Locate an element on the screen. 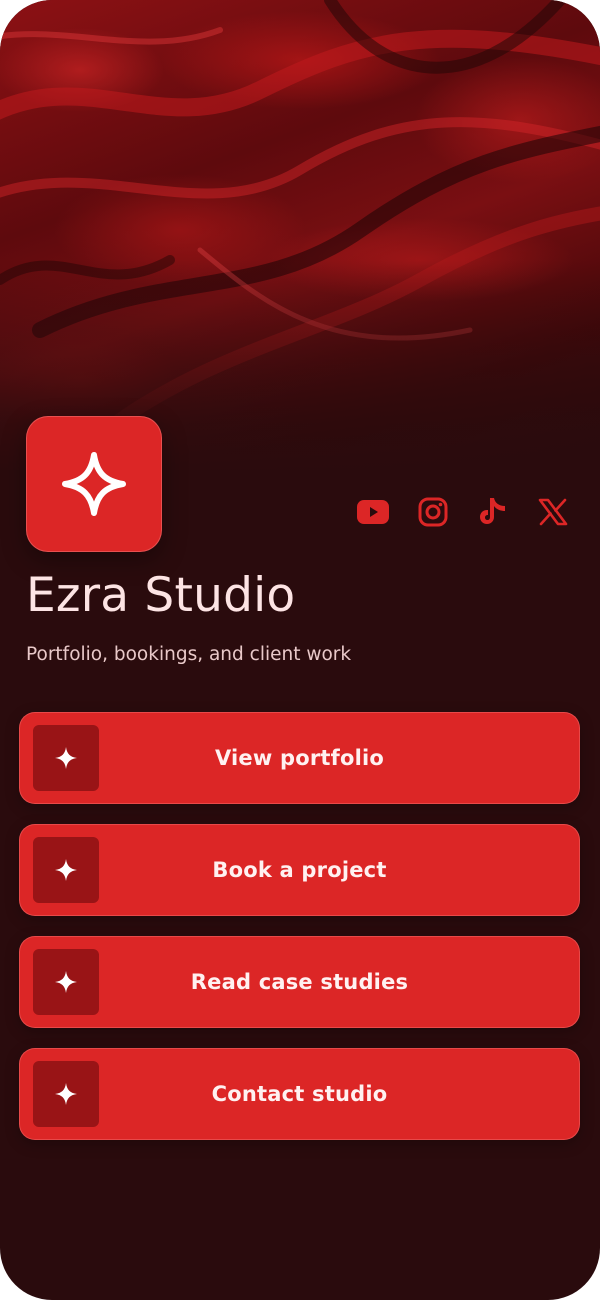 The width and height of the screenshot is (600, 1300). link-book-project: Book a project is located at coordinates (299, 870).